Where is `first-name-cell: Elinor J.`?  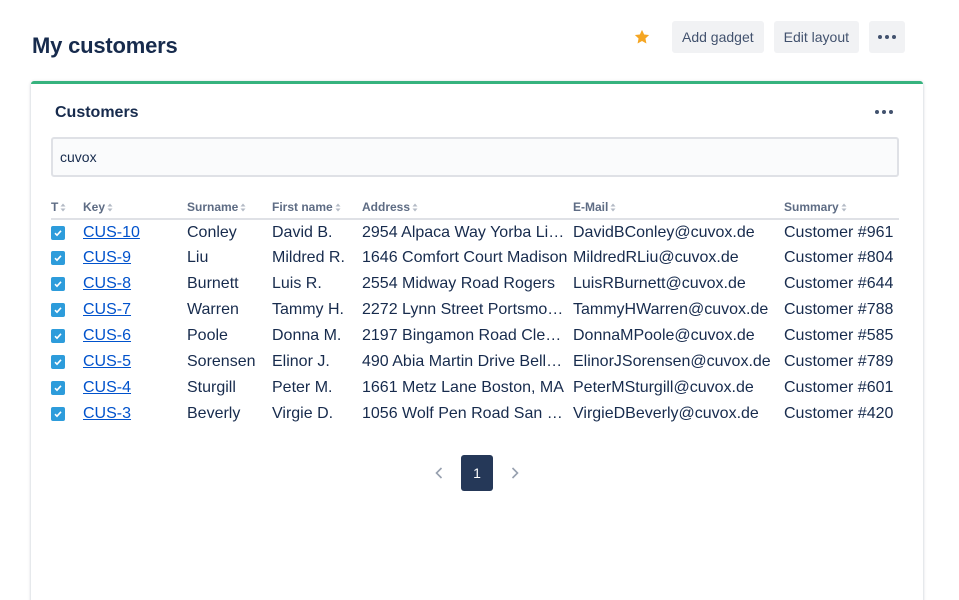 first-name-cell: Elinor J. is located at coordinates (301, 361).